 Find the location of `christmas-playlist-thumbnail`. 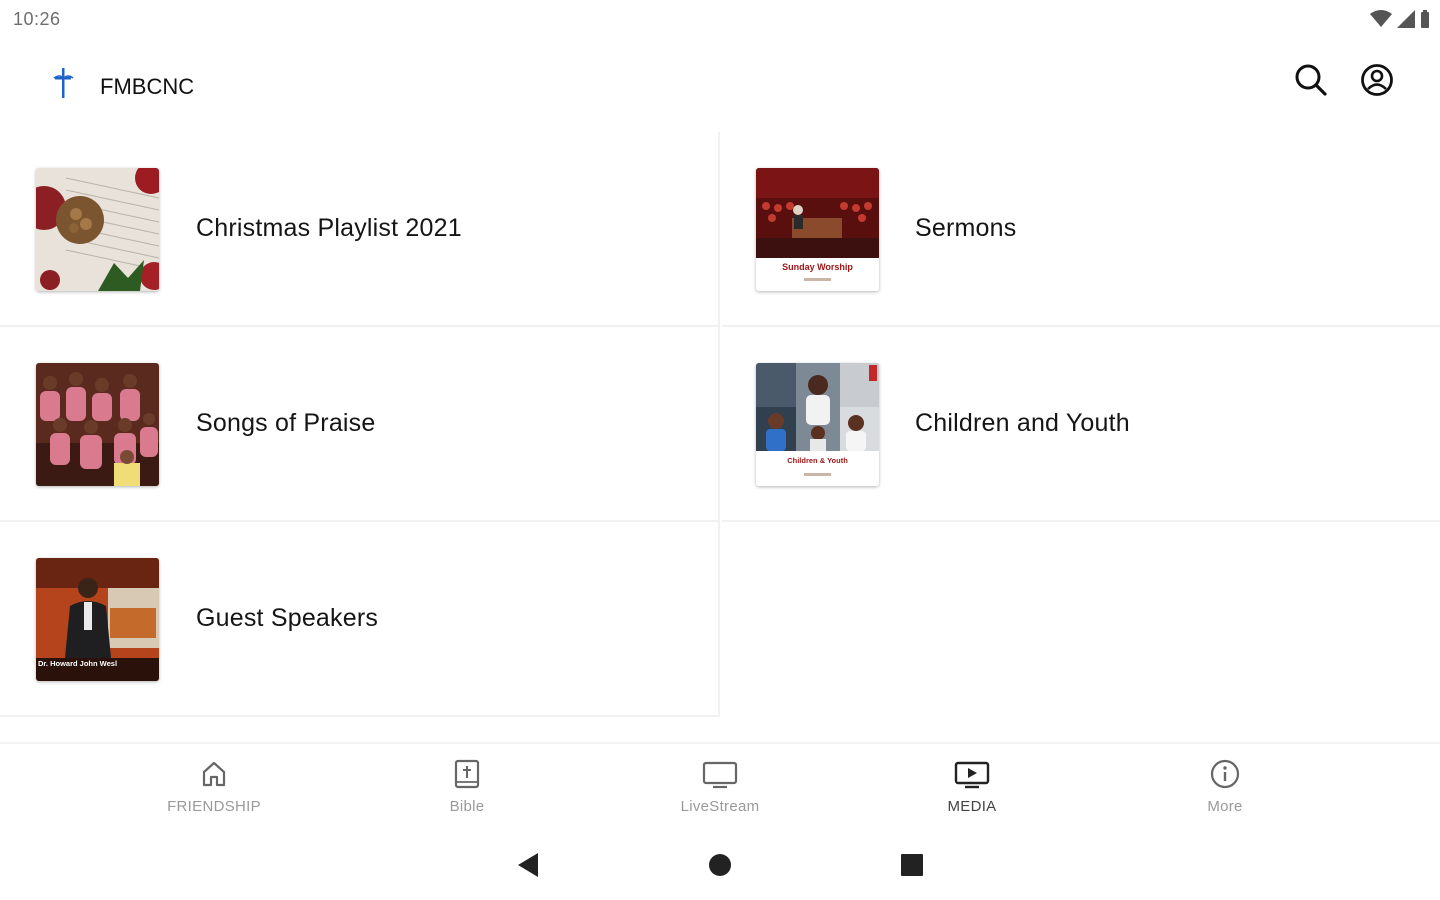

christmas-playlist-thumbnail is located at coordinates (97, 229).